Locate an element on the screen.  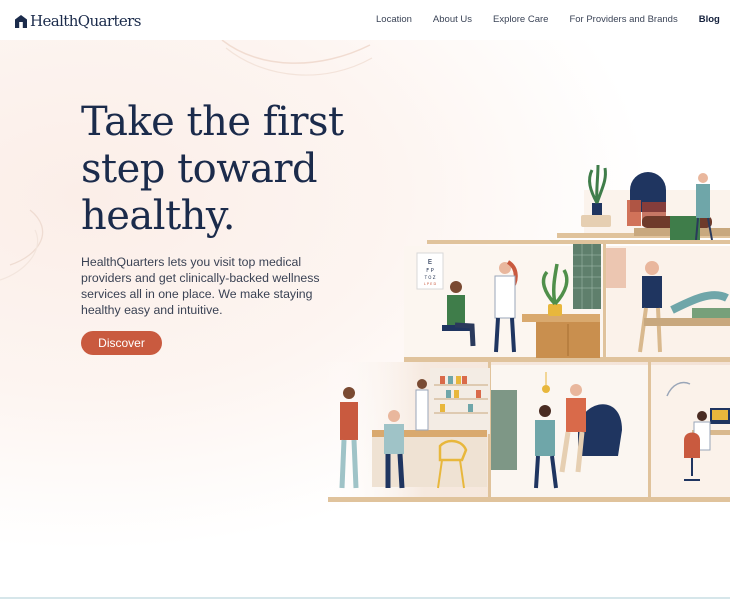
section-divider is located at coordinates (365, 598).